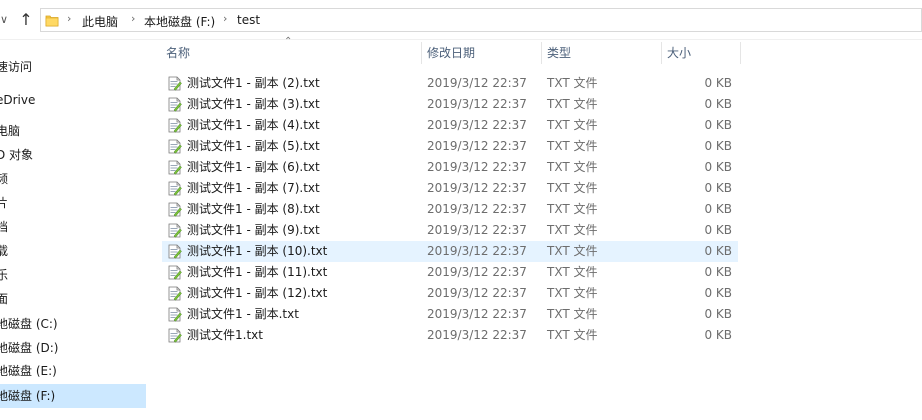  What do you see at coordinates (253, 188) in the screenshot?
I see `file-name: 测试文件1 - 副本 (7).txt` at bounding box center [253, 188].